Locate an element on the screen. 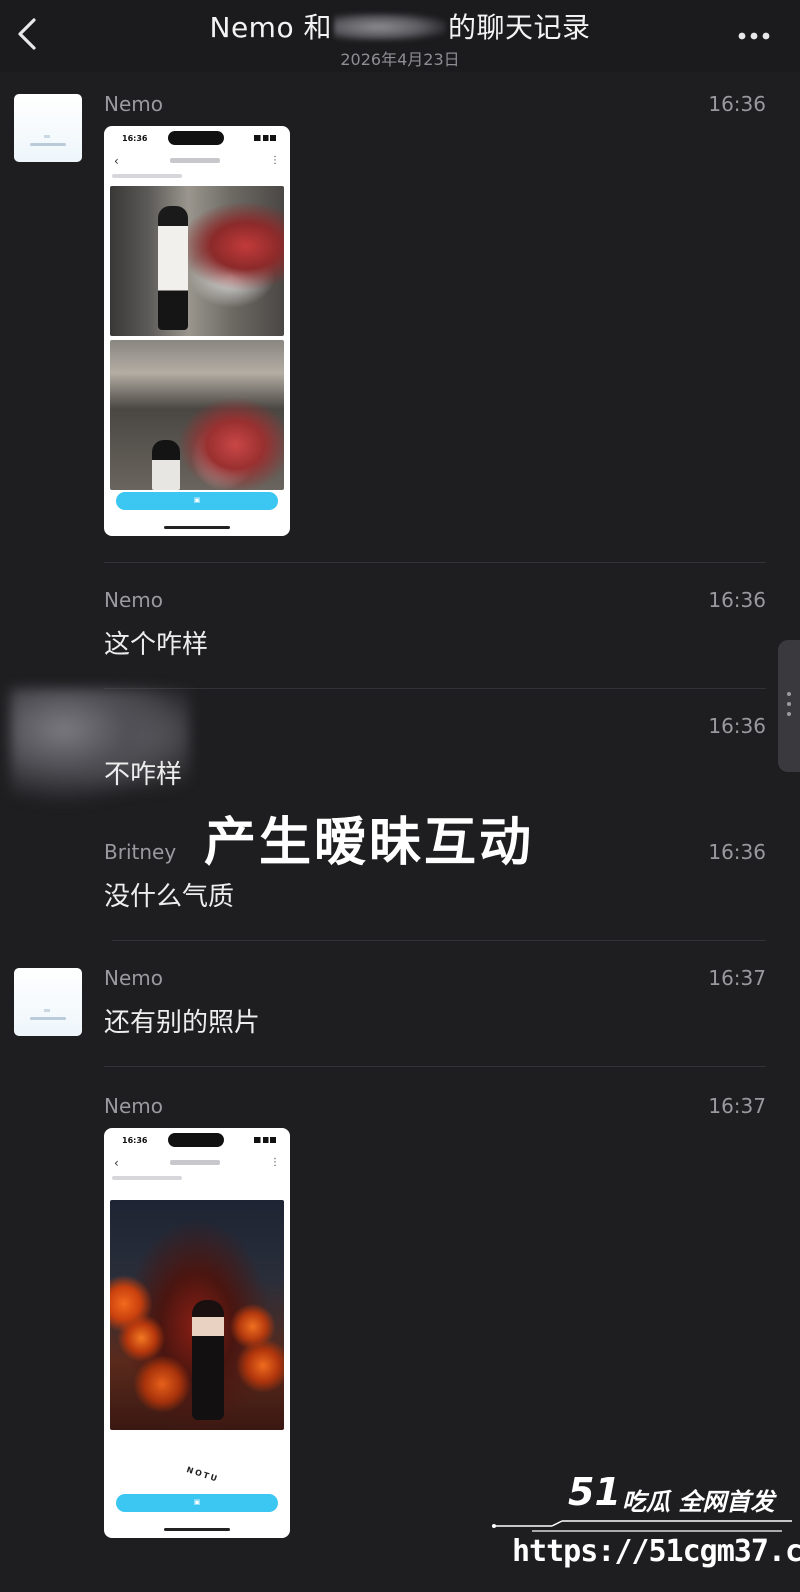 The width and height of the screenshot is (800, 1592). more-dots-icon is located at coordinates (754, 36).